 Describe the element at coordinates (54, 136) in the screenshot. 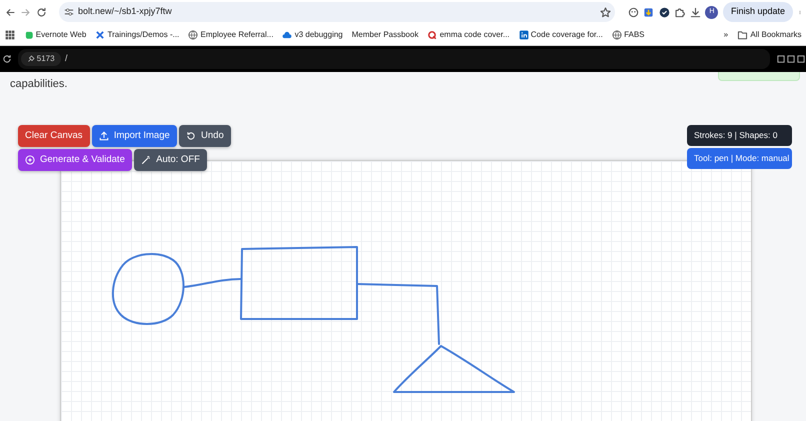

I see `clear-canvas-button: Clear Canvas` at that location.